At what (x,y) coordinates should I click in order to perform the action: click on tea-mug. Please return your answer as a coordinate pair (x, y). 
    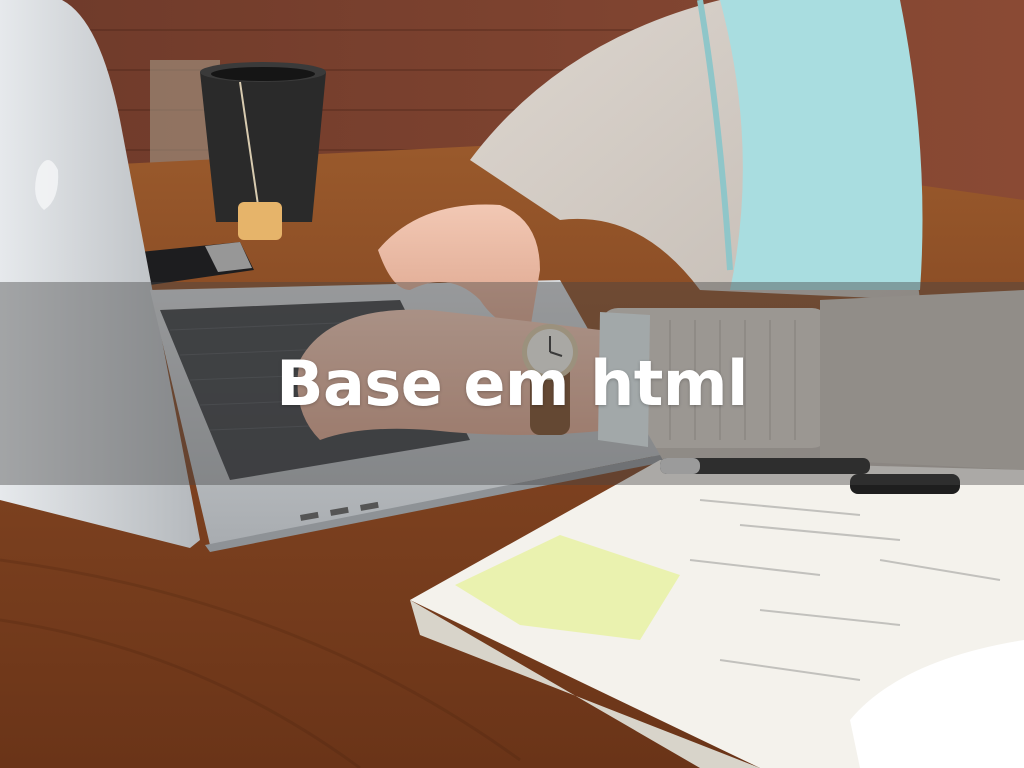
    Looking at the image, I should click on (263, 151).